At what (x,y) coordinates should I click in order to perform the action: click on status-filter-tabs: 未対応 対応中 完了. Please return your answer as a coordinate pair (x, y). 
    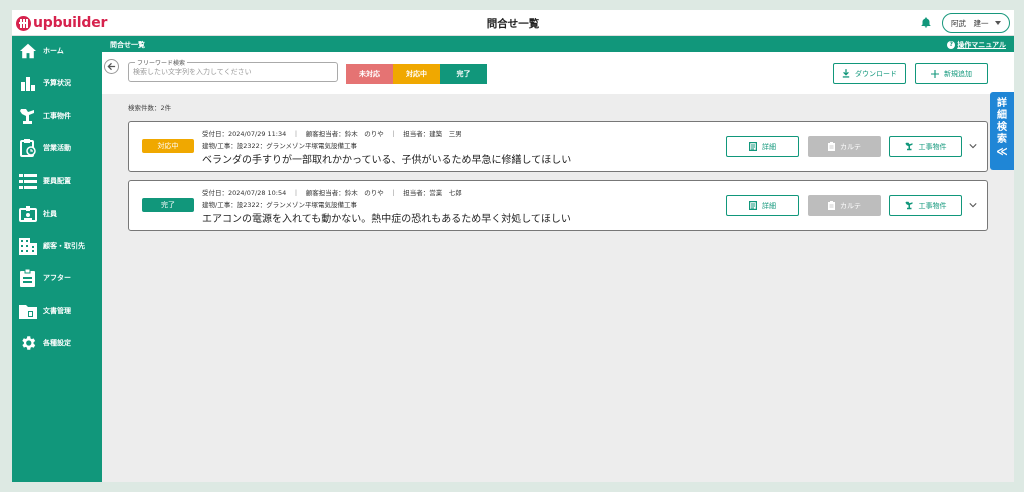
    Looking at the image, I should click on (416, 74).